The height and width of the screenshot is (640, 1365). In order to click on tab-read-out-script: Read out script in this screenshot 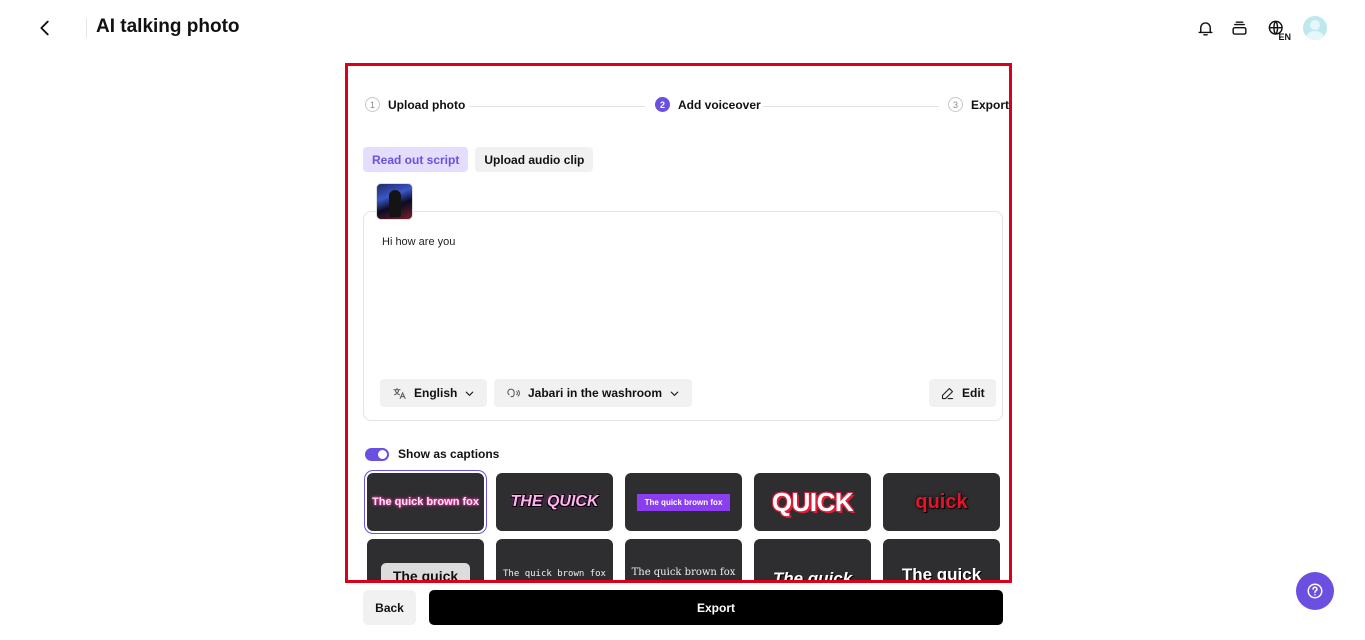, I will do `click(416, 159)`.